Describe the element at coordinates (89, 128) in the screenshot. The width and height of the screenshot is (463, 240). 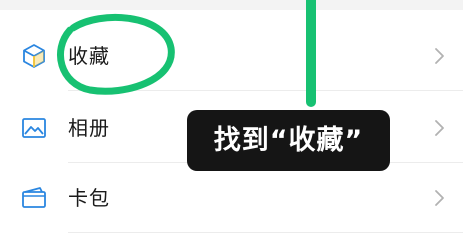
I see `menu-item-label: 相册` at that location.